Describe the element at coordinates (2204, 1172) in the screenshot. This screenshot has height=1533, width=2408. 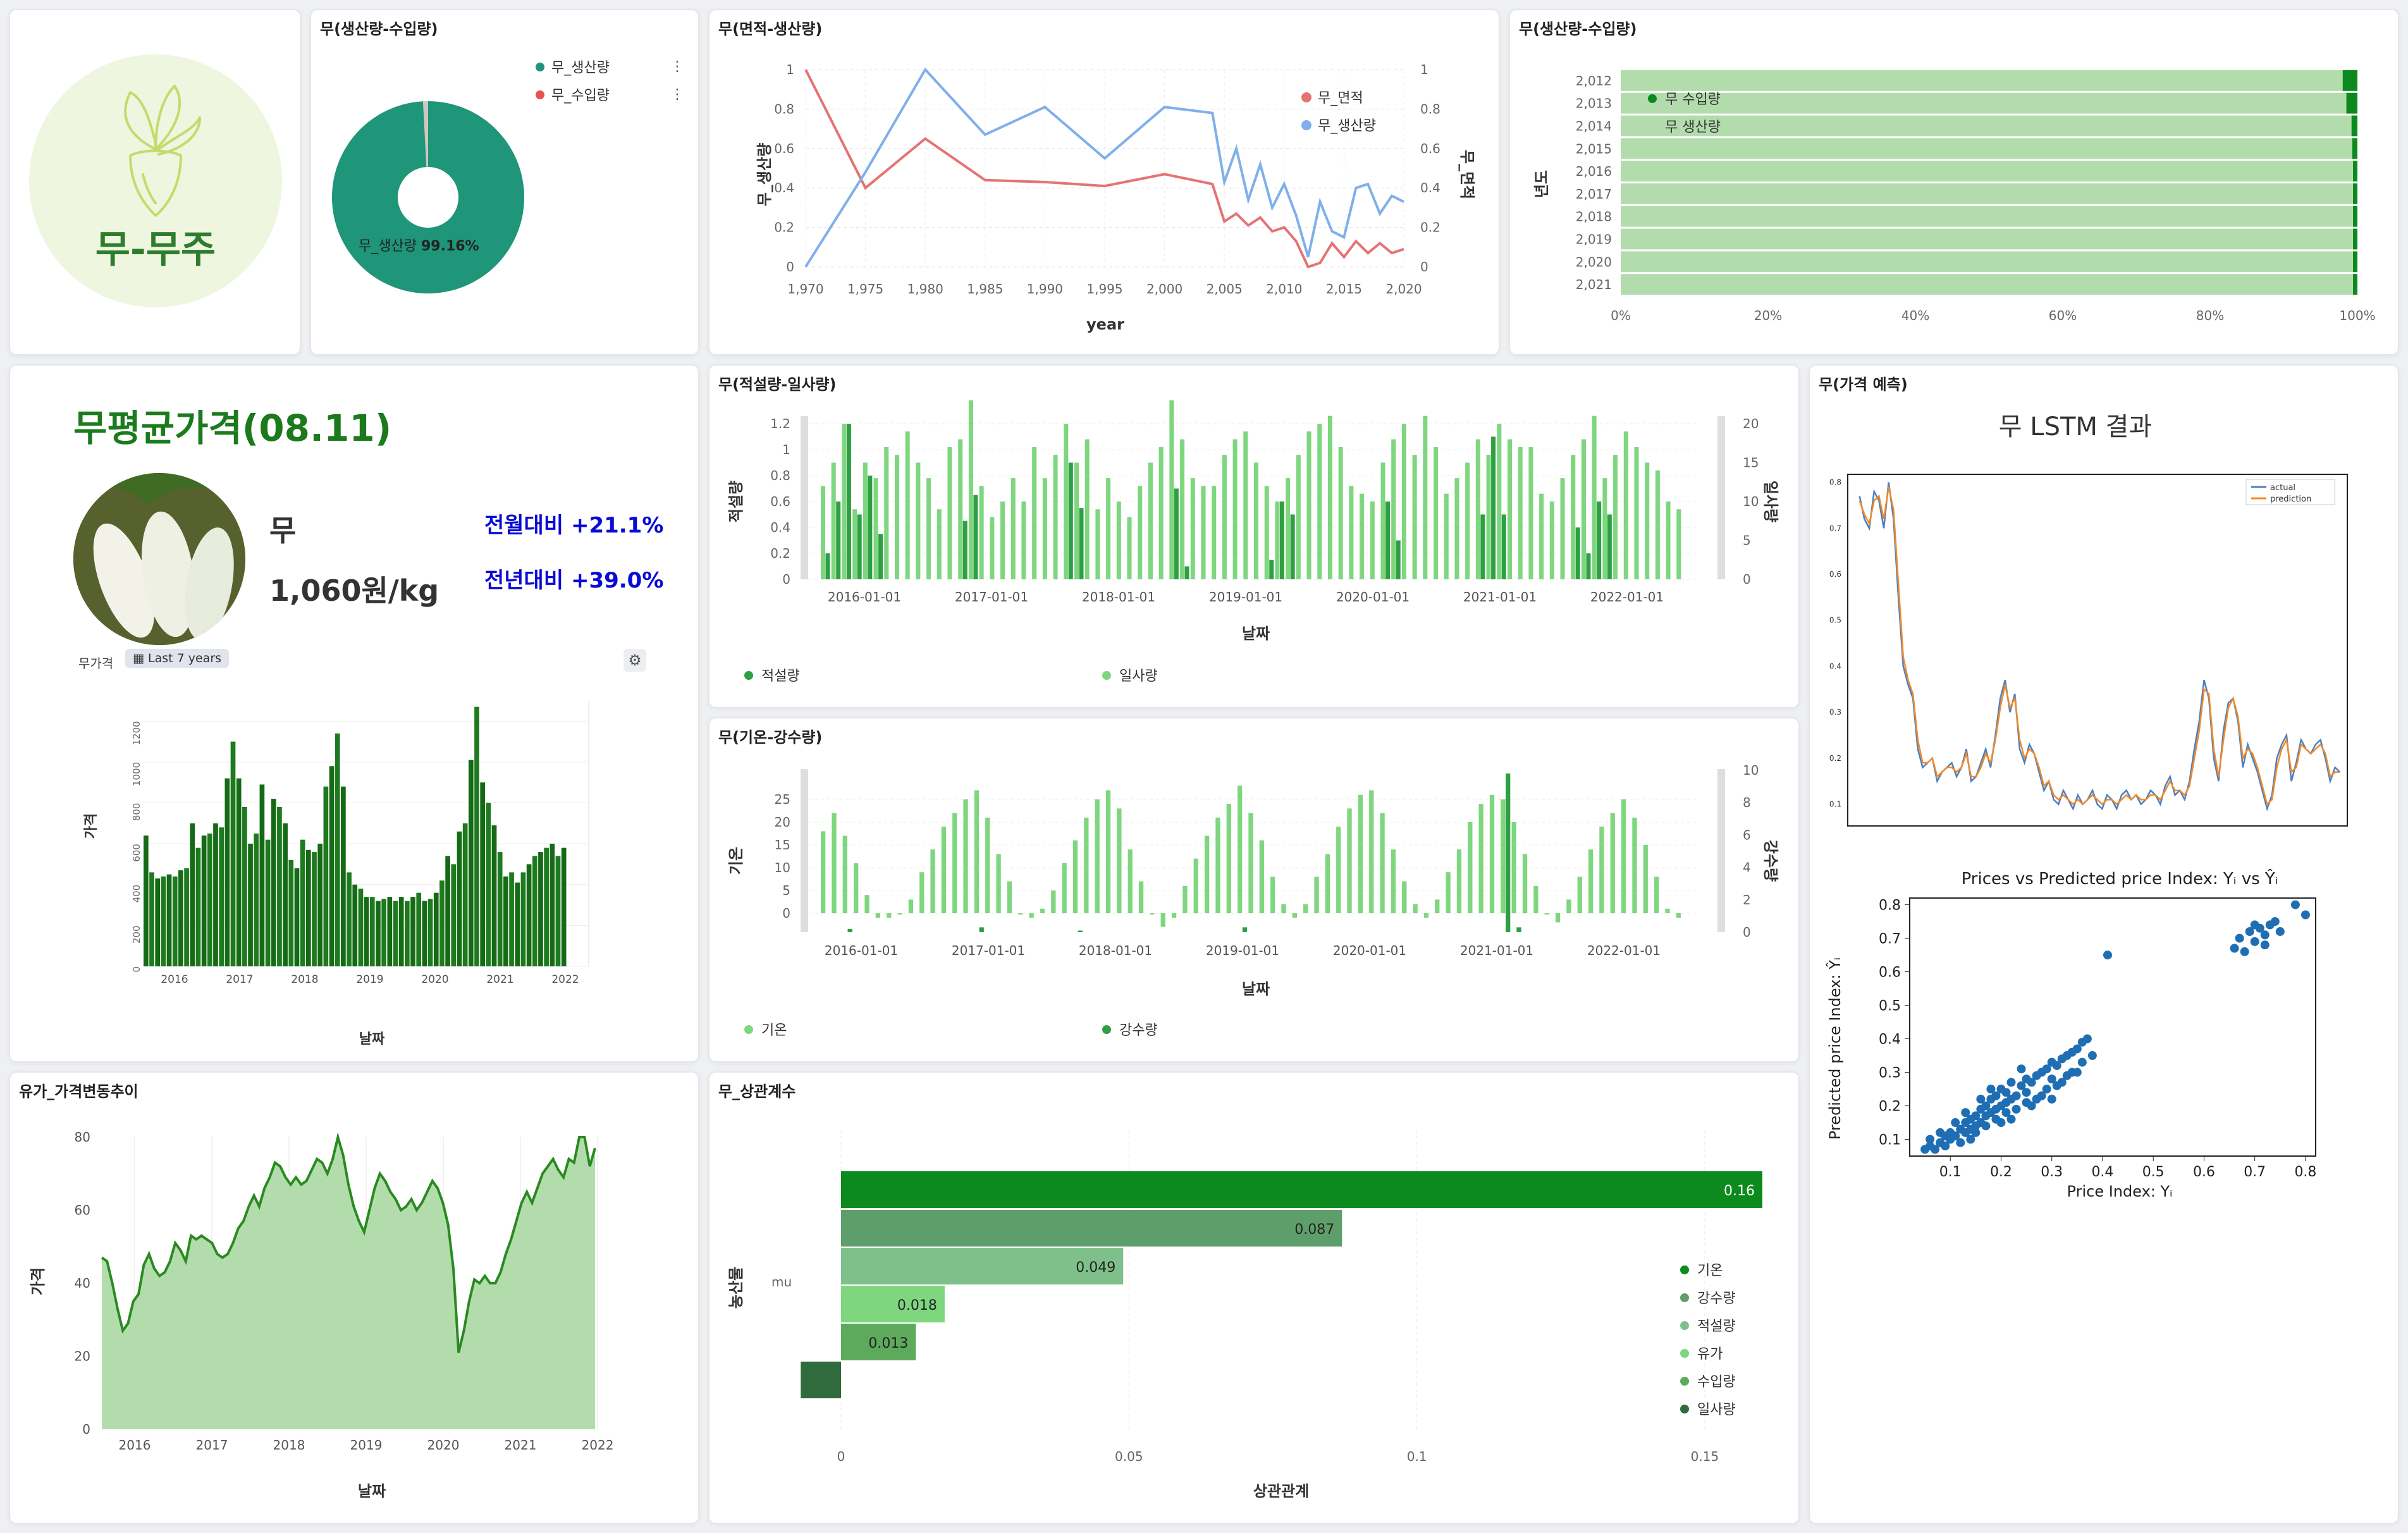
I see `x-tick-label: 0.6` at that location.